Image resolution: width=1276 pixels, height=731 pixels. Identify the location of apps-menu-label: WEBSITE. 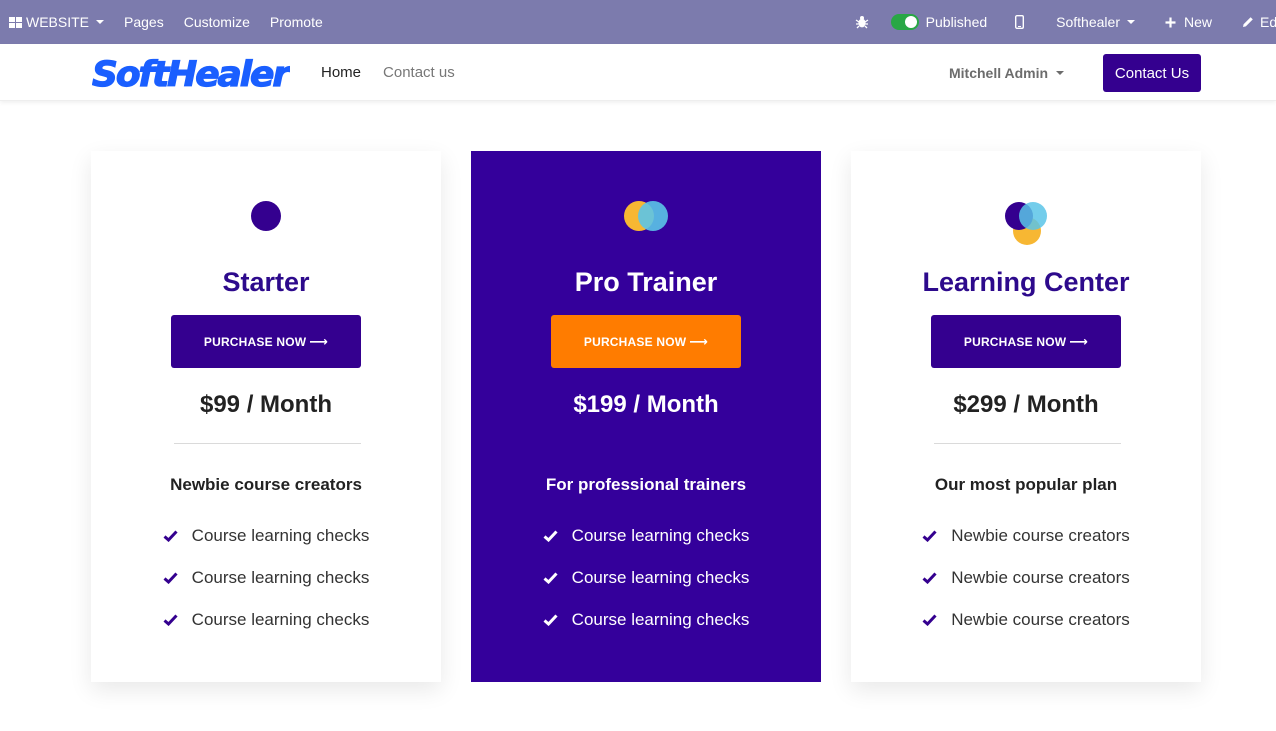
(58, 22).